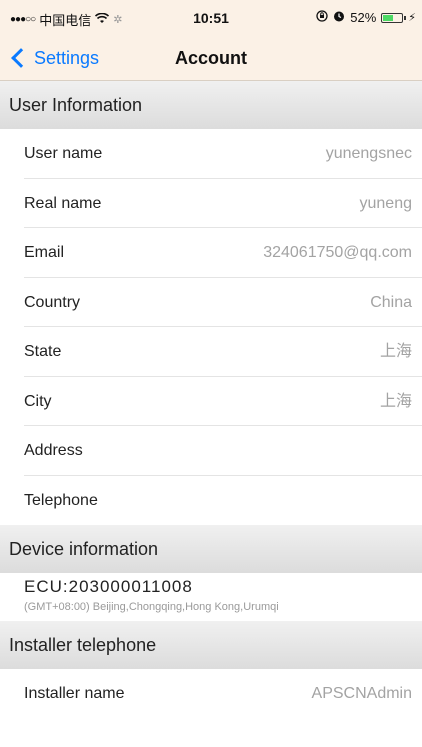 This screenshot has height=747, width=422. I want to click on page-title: Account, so click(211, 58).